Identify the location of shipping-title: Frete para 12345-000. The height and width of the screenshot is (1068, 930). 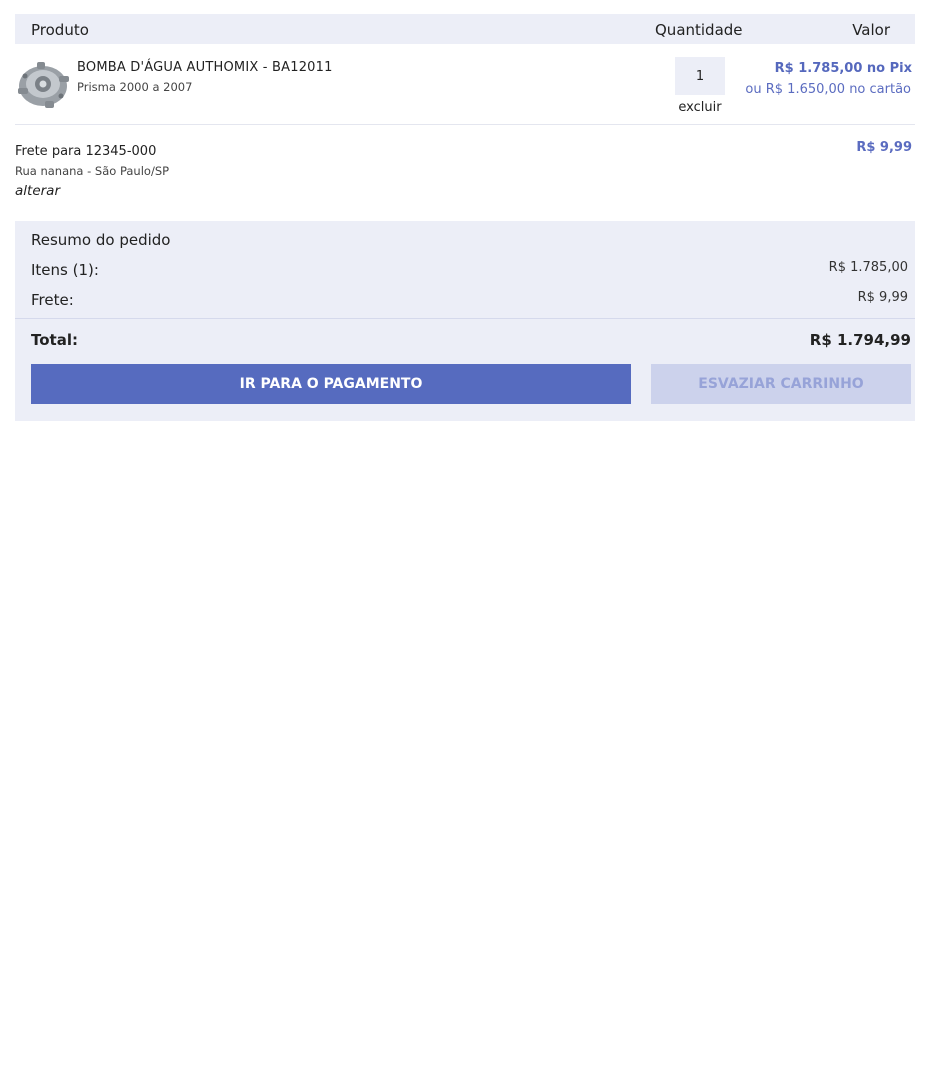
(86, 151).